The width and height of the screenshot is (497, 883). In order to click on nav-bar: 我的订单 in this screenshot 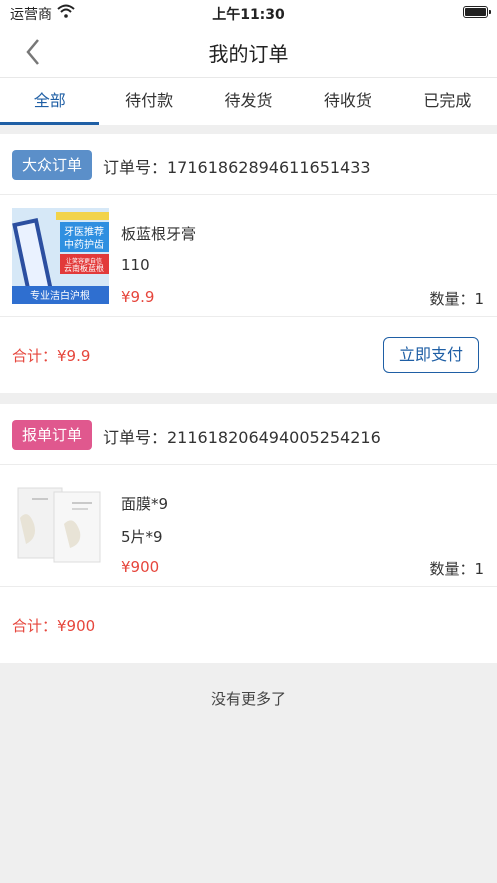, I will do `click(248, 51)`.